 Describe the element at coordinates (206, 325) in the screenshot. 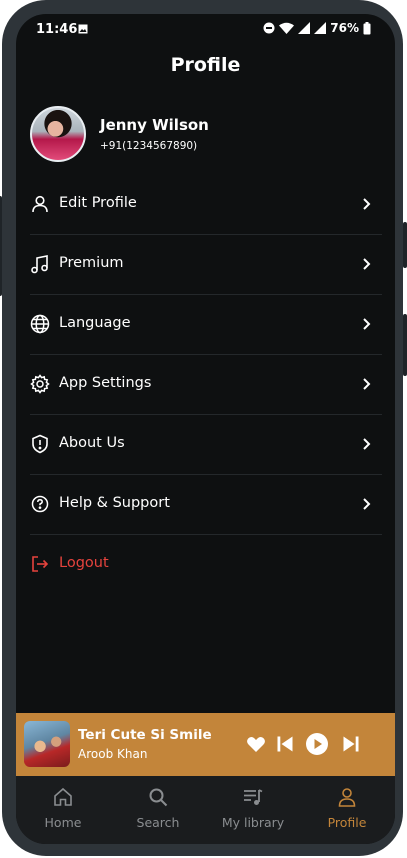

I see `menu-item-language: Language` at that location.